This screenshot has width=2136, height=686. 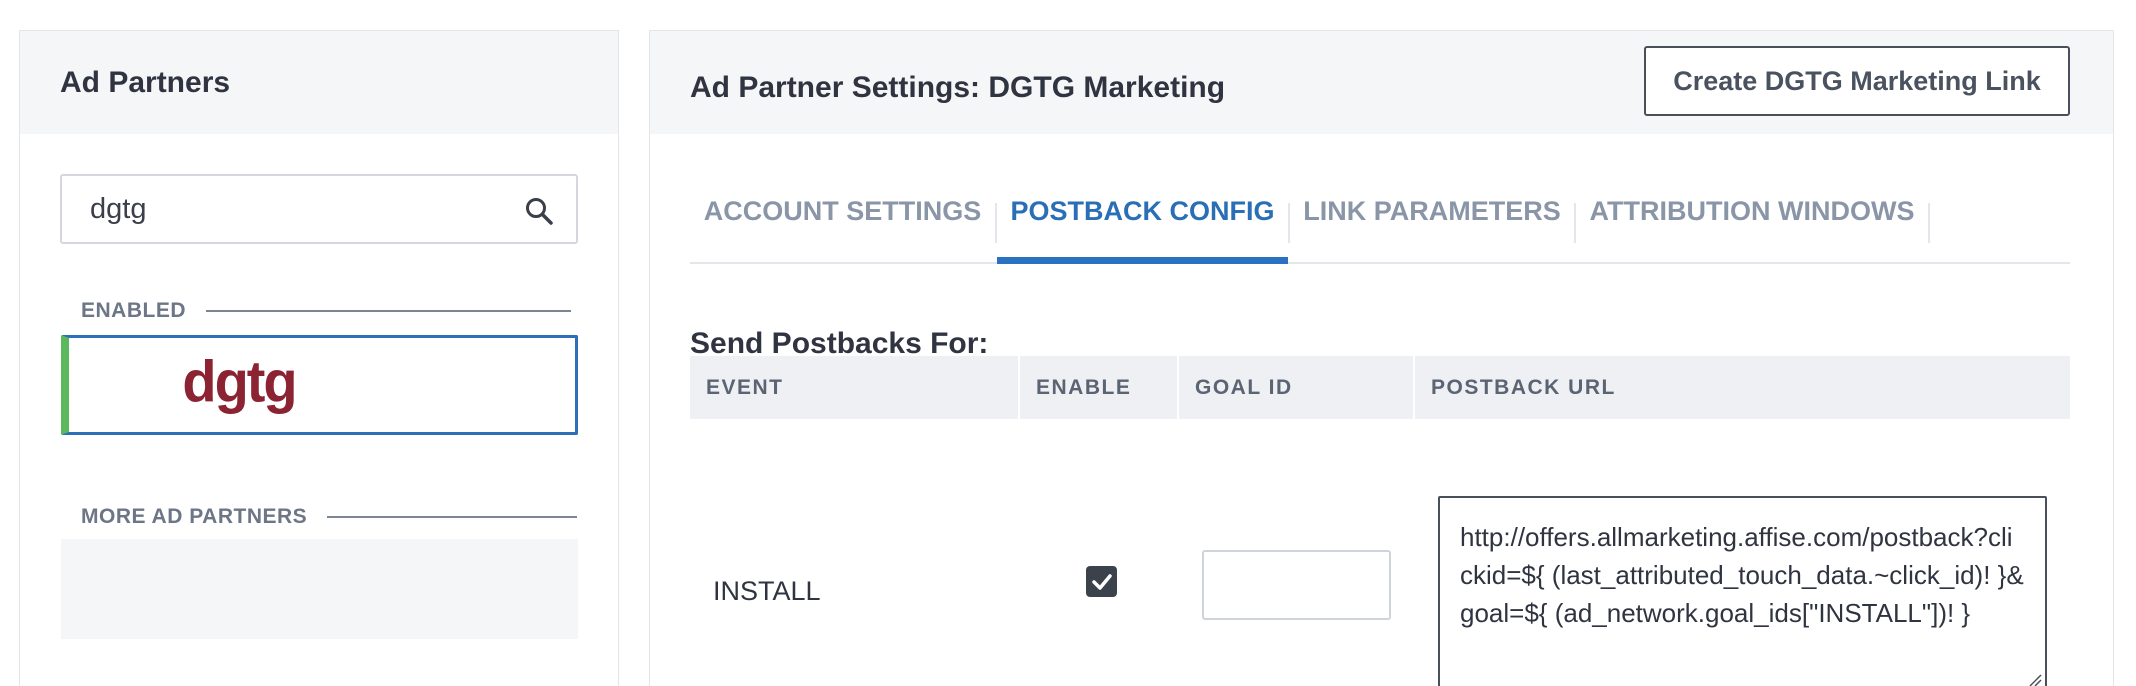 I want to click on resize-handle-icon, so click(x=2034, y=678).